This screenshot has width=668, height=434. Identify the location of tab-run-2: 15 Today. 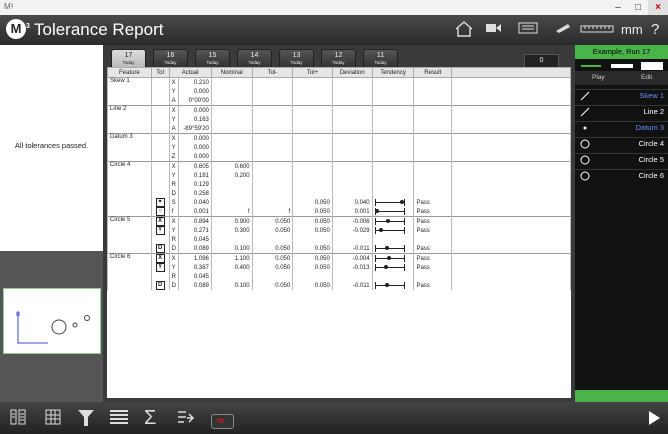
(212, 58).